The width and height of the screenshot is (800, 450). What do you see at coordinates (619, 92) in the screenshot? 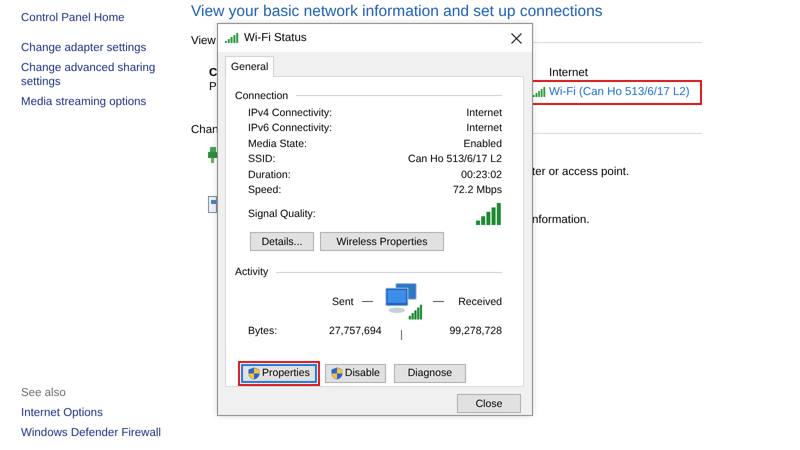
I see `connection-link: Wi-Fi (Can Ho 513/6/17 L2)` at bounding box center [619, 92].